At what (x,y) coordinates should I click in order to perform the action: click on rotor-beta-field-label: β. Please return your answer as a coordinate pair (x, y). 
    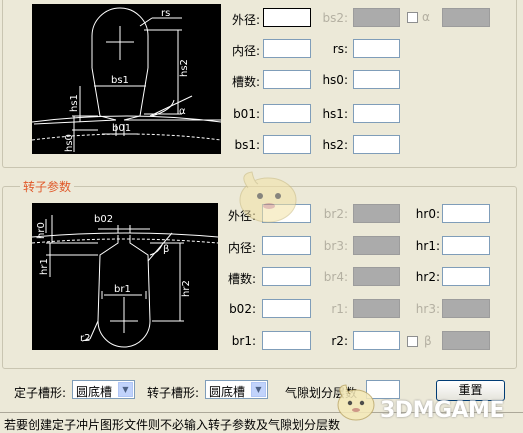
    Looking at the image, I should click on (428, 341).